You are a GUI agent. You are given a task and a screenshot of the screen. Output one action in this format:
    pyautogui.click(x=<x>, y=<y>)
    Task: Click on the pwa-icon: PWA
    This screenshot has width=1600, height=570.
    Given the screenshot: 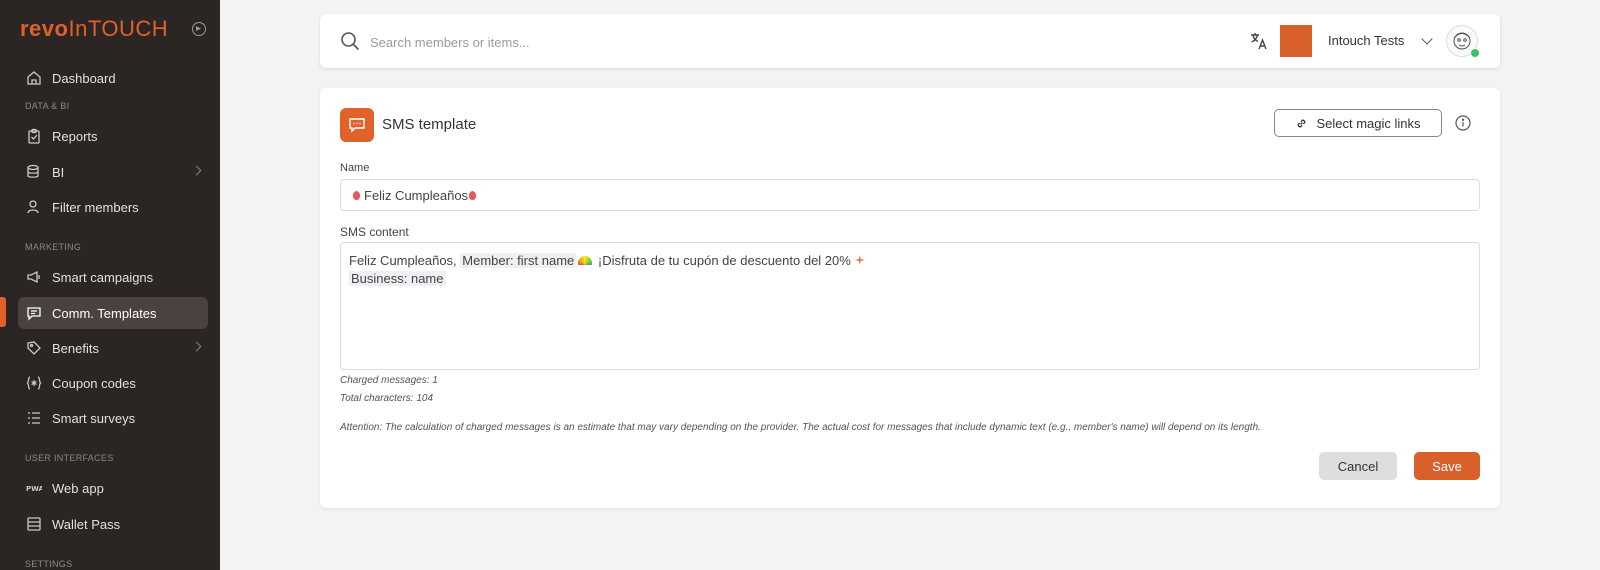 What is the action you would take?
    pyautogui.click(x=34, y=488)
    